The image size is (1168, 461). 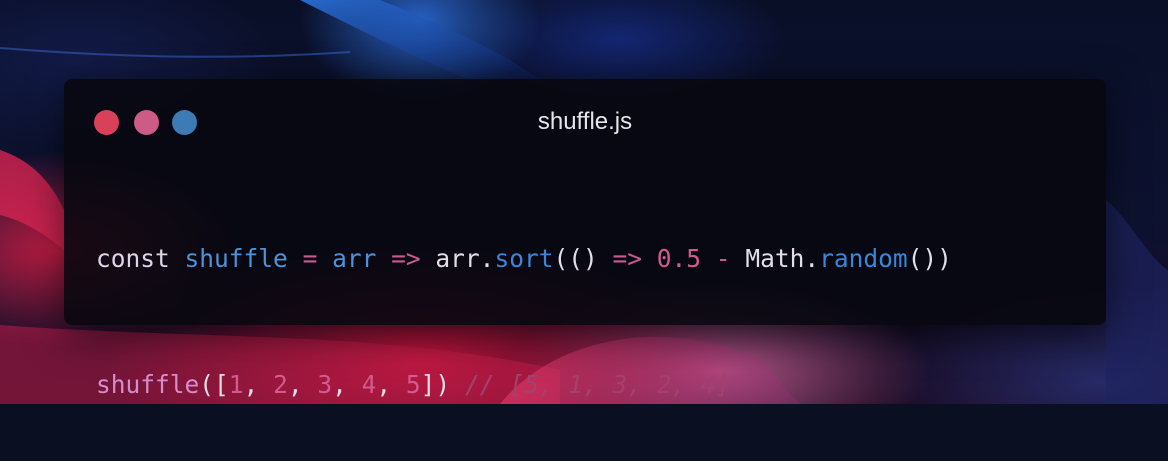 What do you see at coordinates (133, 258) in the screenshot?
I see `keyword-const: const` at bounding box center [133, 258].